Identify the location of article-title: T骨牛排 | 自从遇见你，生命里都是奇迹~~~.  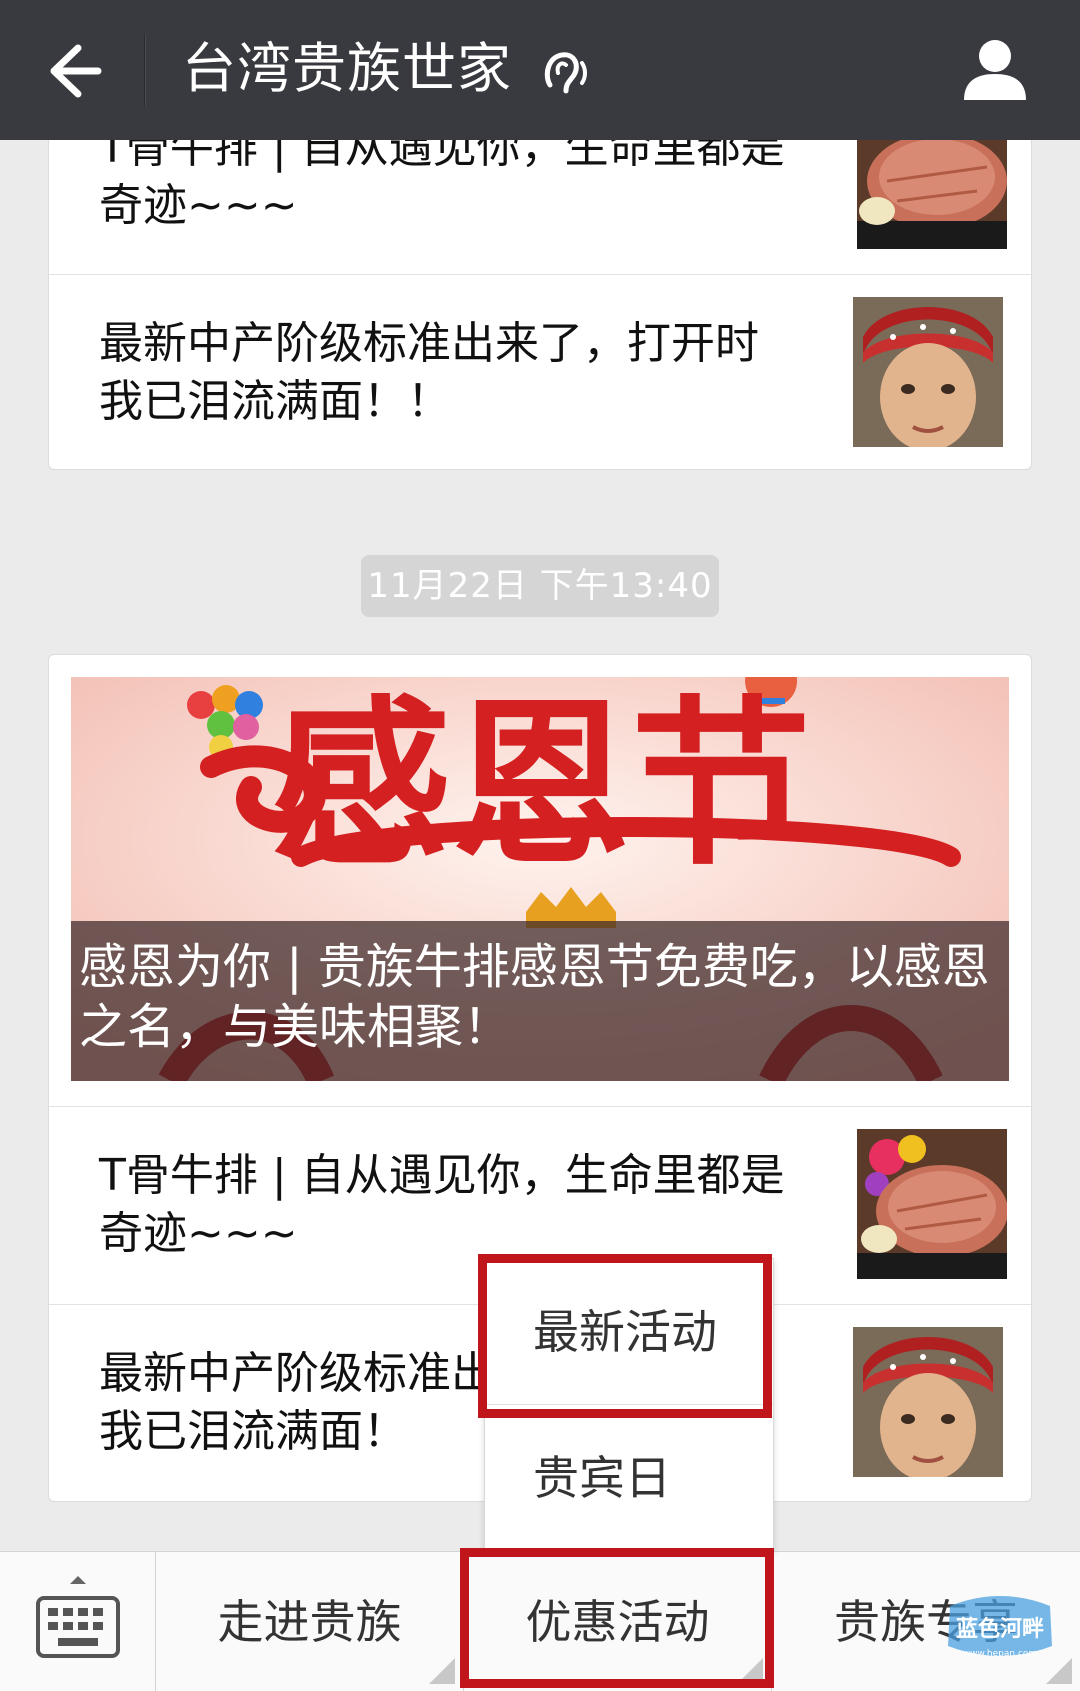
(442, 1204).